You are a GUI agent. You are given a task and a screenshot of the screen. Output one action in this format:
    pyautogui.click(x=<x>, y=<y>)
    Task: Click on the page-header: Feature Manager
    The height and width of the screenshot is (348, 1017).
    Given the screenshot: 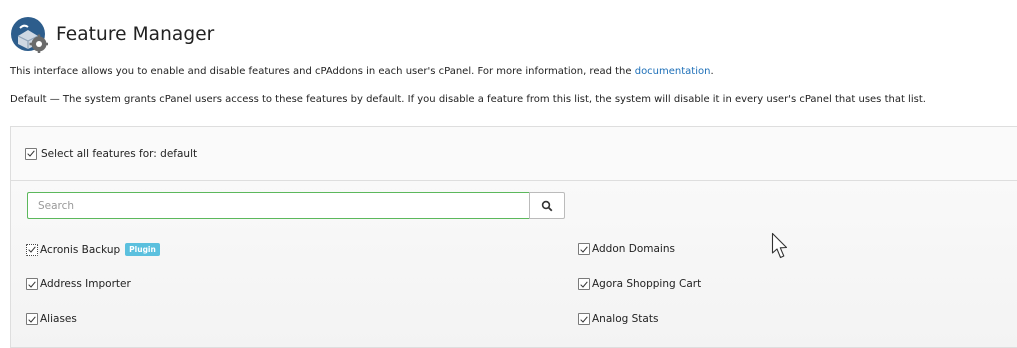 What is the action you would take?
    pyautogui.click(x=112, y=34)
    